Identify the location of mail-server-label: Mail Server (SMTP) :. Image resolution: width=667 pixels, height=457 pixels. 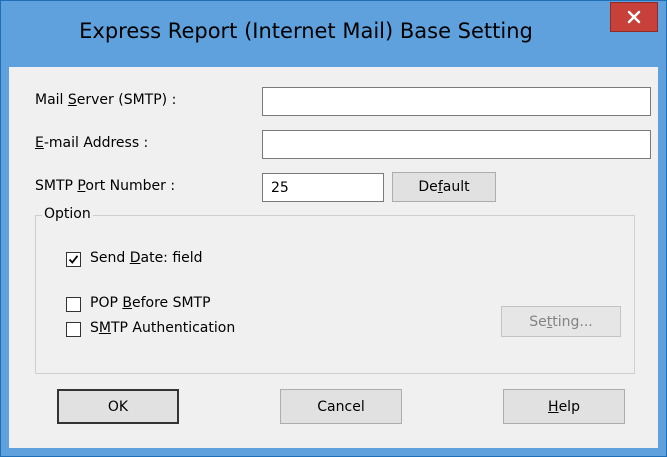
(106, 100).